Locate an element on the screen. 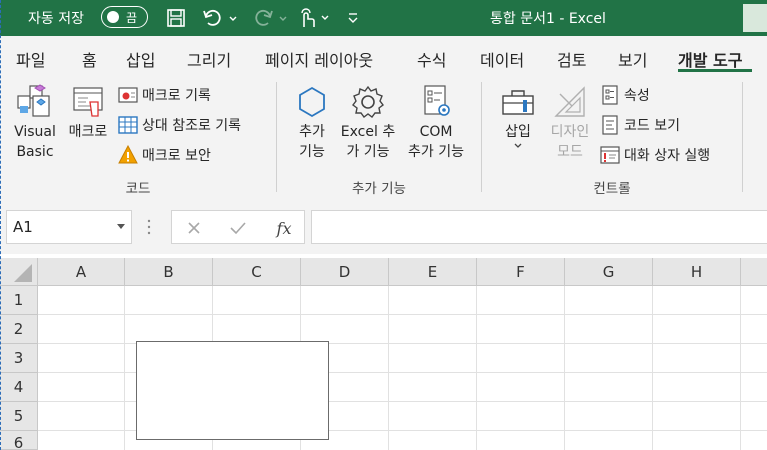 Image resolution: width=767 pixels, height=450 pixels. redo-icon is located at coordinates (270, 18).